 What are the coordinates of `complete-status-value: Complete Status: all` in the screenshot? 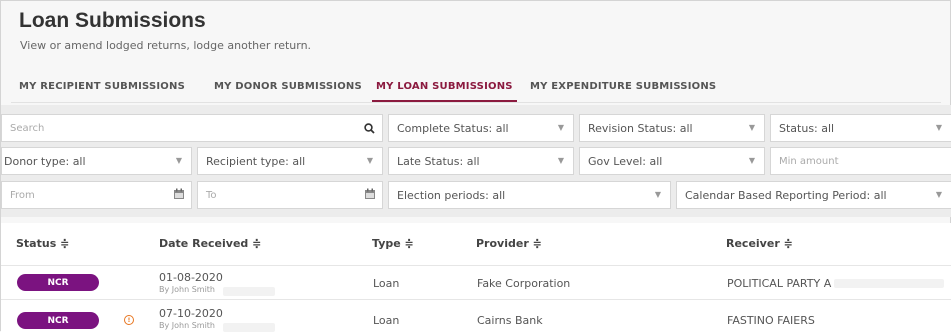 It's located at (453, 128).